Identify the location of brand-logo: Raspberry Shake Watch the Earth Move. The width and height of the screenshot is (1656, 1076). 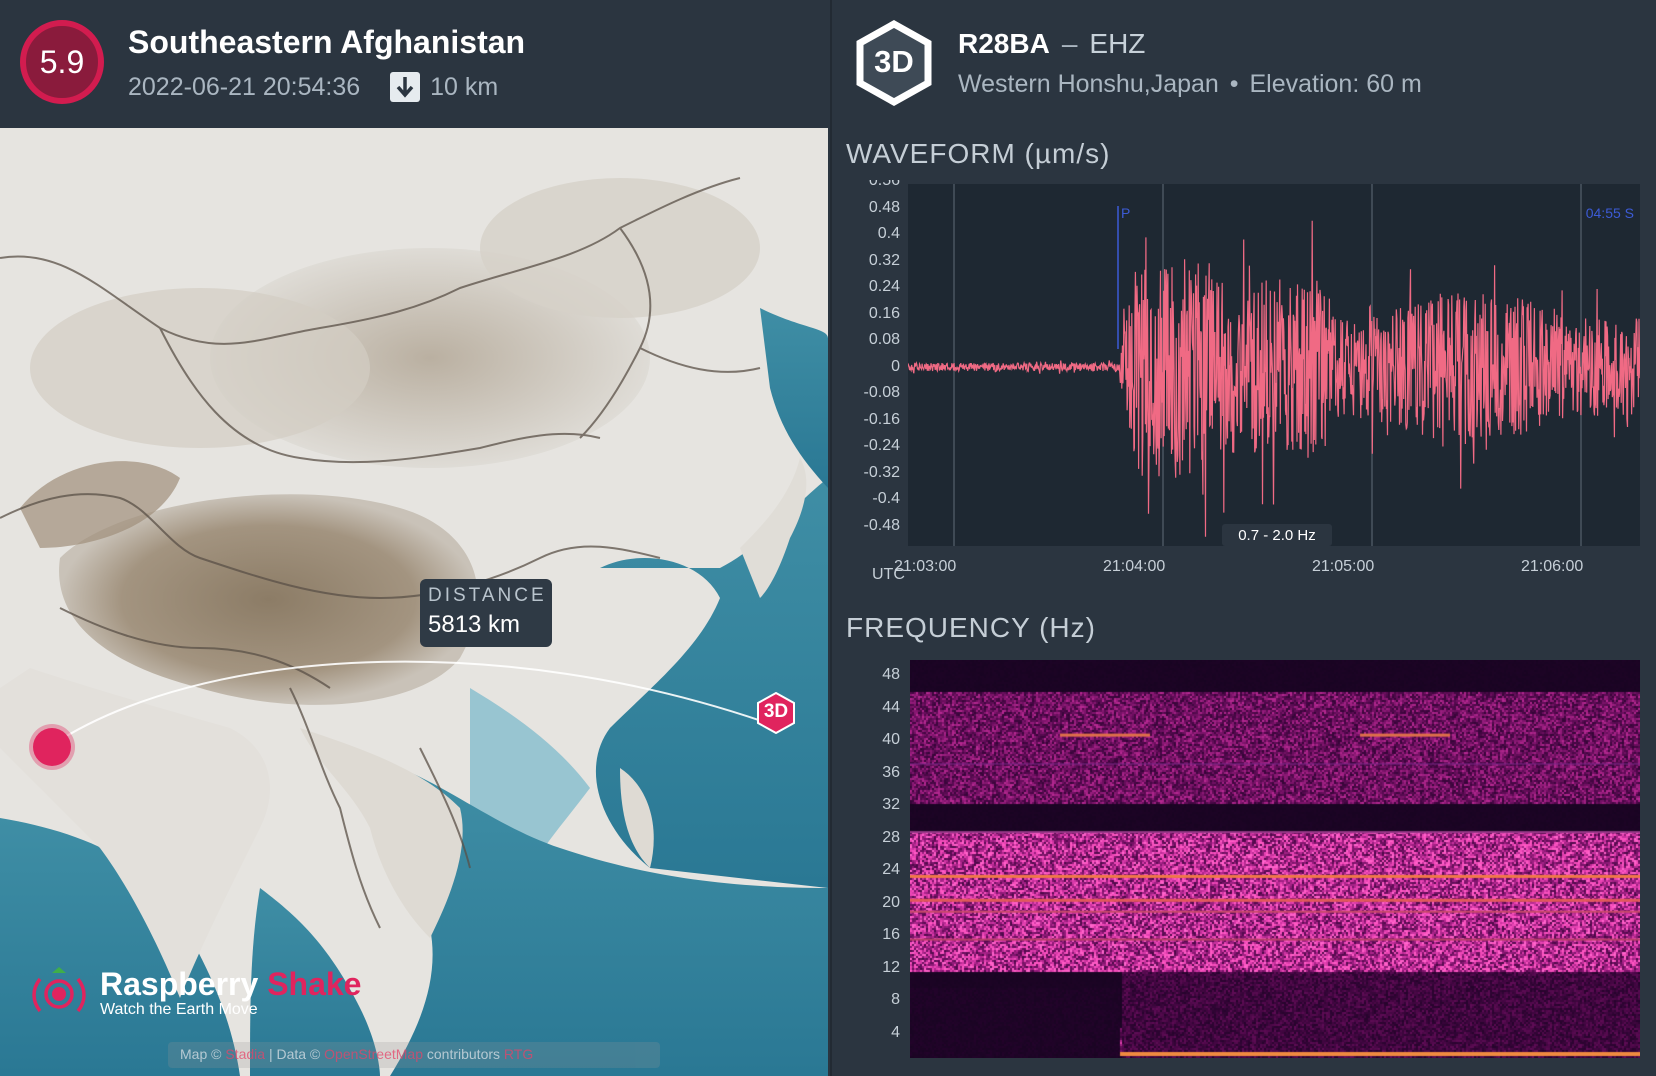
(195, 992).